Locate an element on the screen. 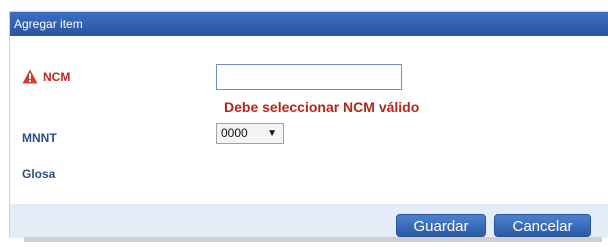 The height and width of the screenshot is (247, 608). save-button: Guardar is located at coordinates (441, 225).